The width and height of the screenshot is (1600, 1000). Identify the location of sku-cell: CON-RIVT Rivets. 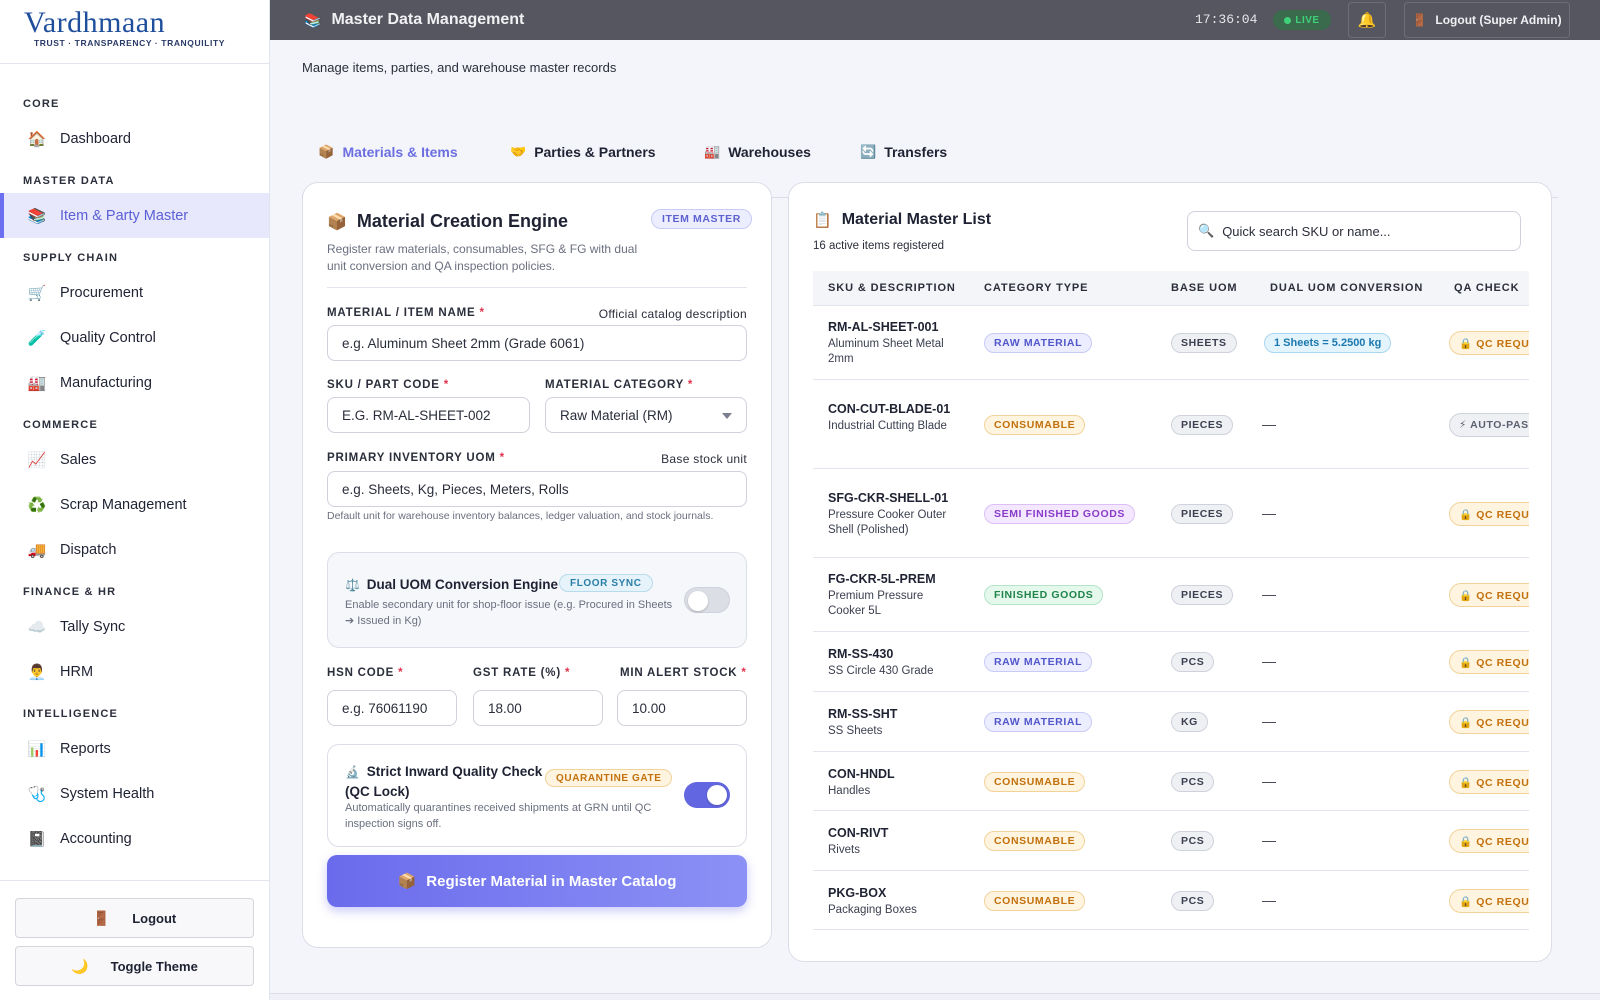
(893, 841).